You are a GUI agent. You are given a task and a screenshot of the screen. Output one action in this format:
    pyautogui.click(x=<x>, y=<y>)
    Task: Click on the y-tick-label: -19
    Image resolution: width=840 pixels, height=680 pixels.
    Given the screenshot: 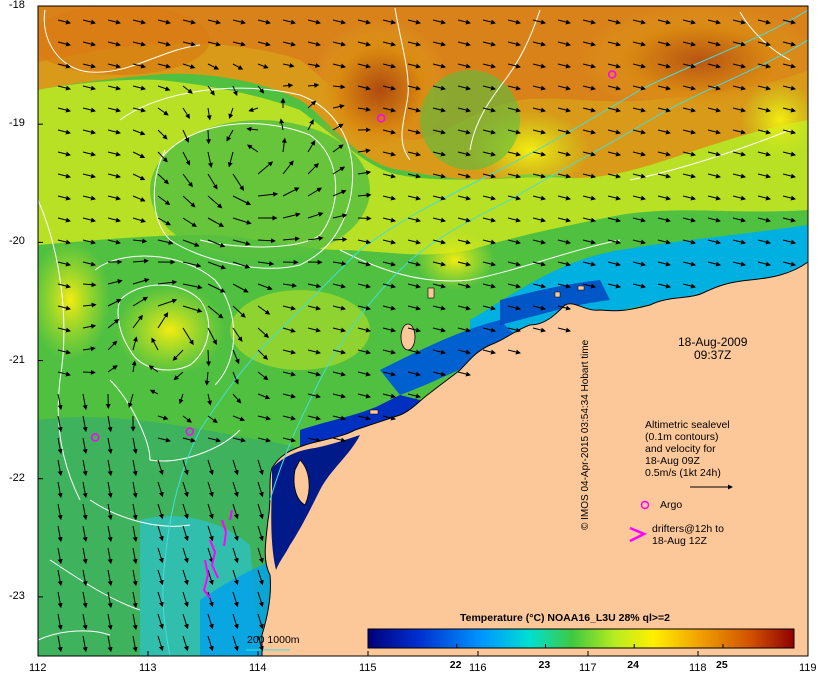 What is the action you would take?
    pyautogui.click(x=17, y=123)
    